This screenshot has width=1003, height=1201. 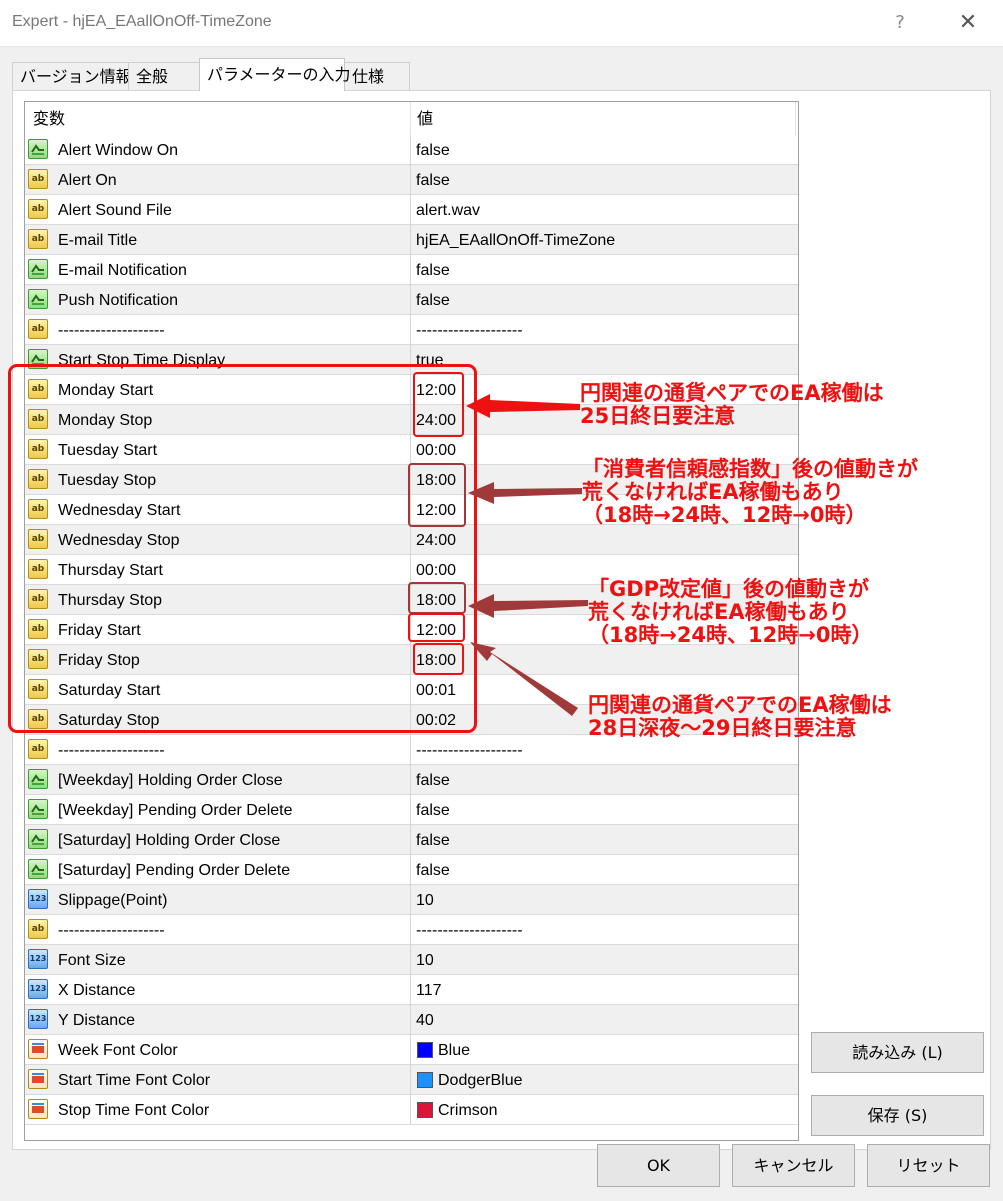 I want to click on parameter-name: Y Distance, so click(x=97, y=1020).